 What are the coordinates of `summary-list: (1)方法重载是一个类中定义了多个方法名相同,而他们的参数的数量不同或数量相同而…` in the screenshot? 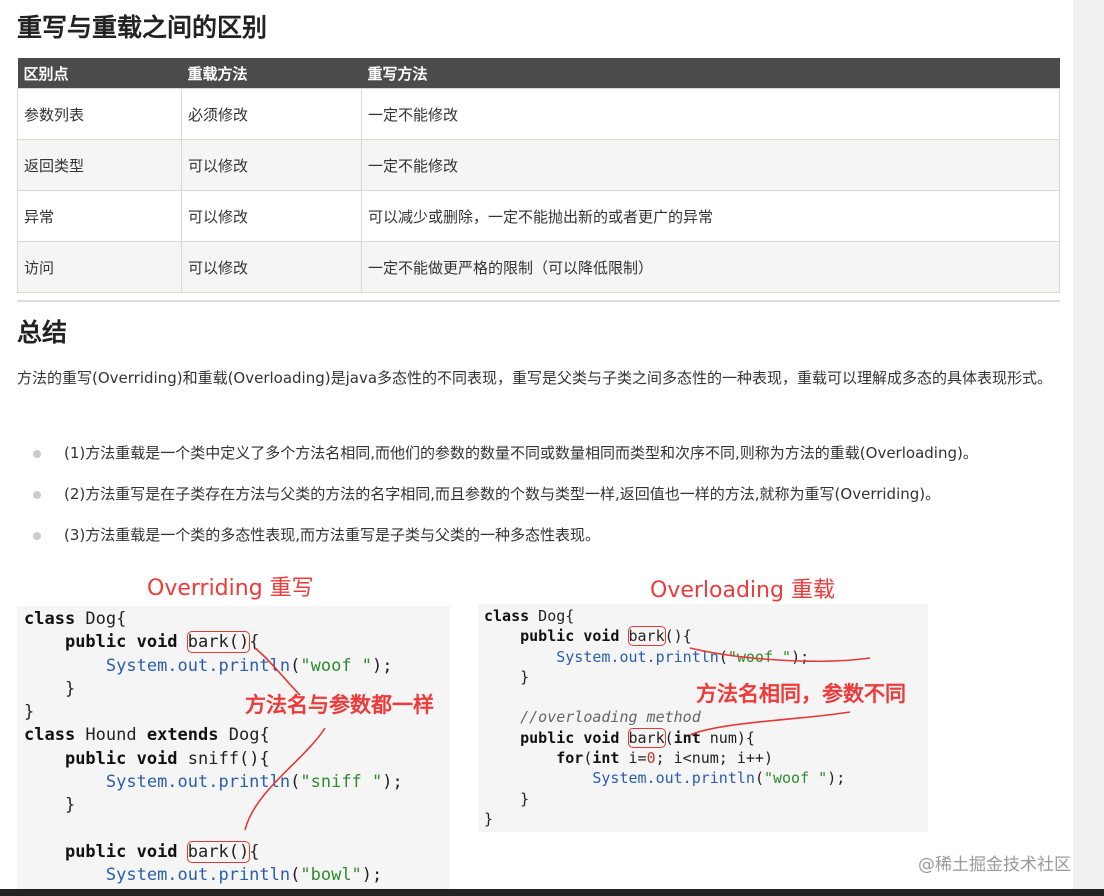 It's located at (542, 497).